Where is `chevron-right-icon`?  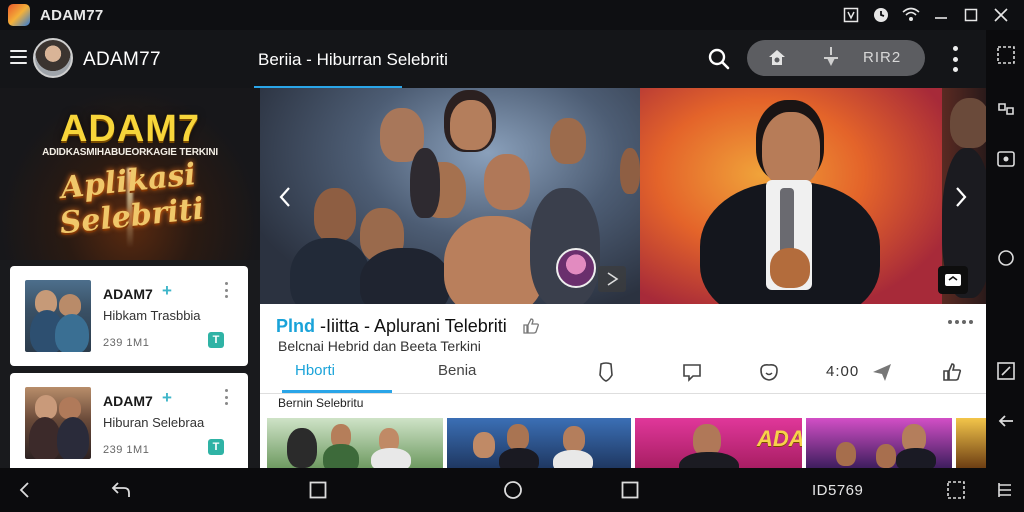 chevron-right-icon is located at coordinates (961, 197).